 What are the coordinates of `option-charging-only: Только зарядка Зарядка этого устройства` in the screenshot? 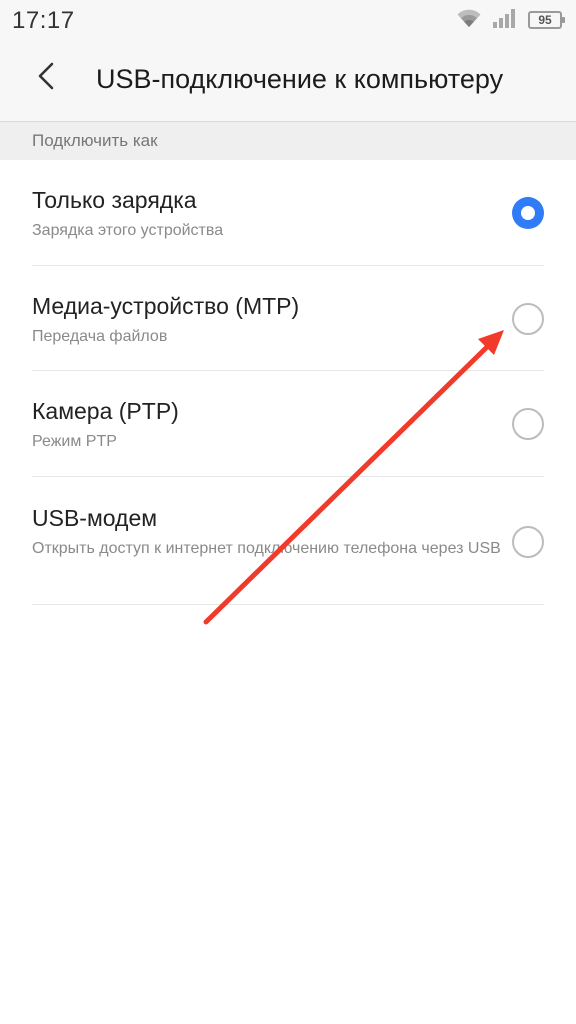 It's located at (288, 213).